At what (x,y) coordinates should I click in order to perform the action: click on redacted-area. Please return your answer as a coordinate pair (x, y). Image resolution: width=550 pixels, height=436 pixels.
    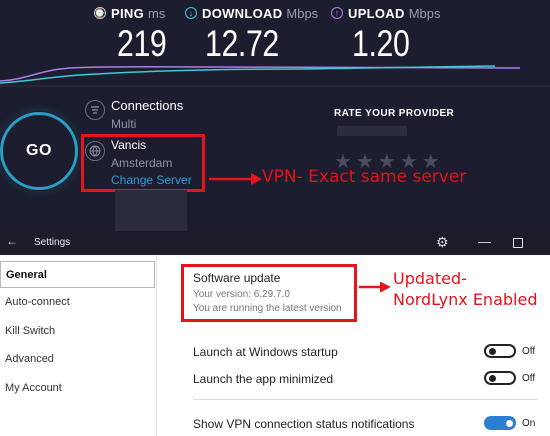
    Looking at the image, I should click on (151, 210).